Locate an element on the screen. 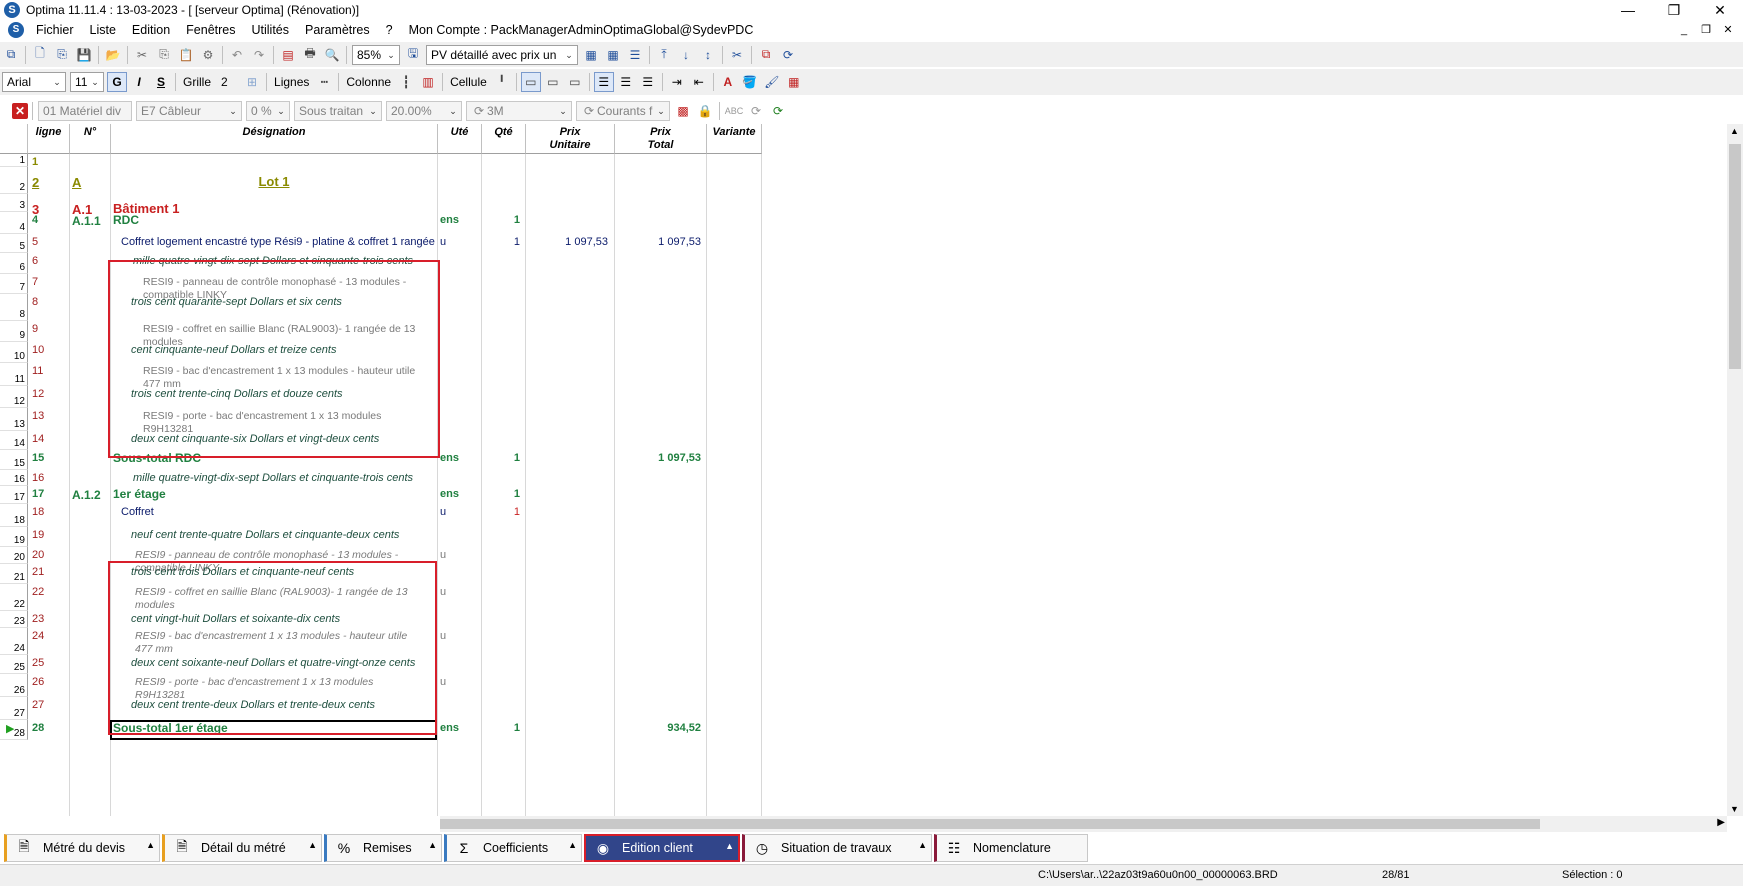  cut-icon: ✂ is located at coordinates (142, 55).